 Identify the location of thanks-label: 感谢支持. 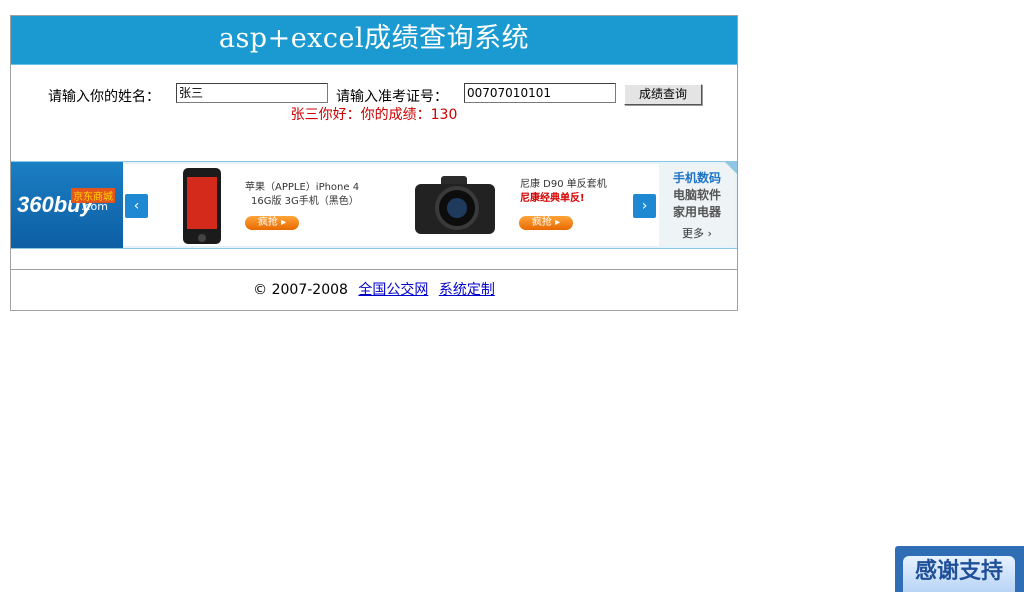
(959, 574).